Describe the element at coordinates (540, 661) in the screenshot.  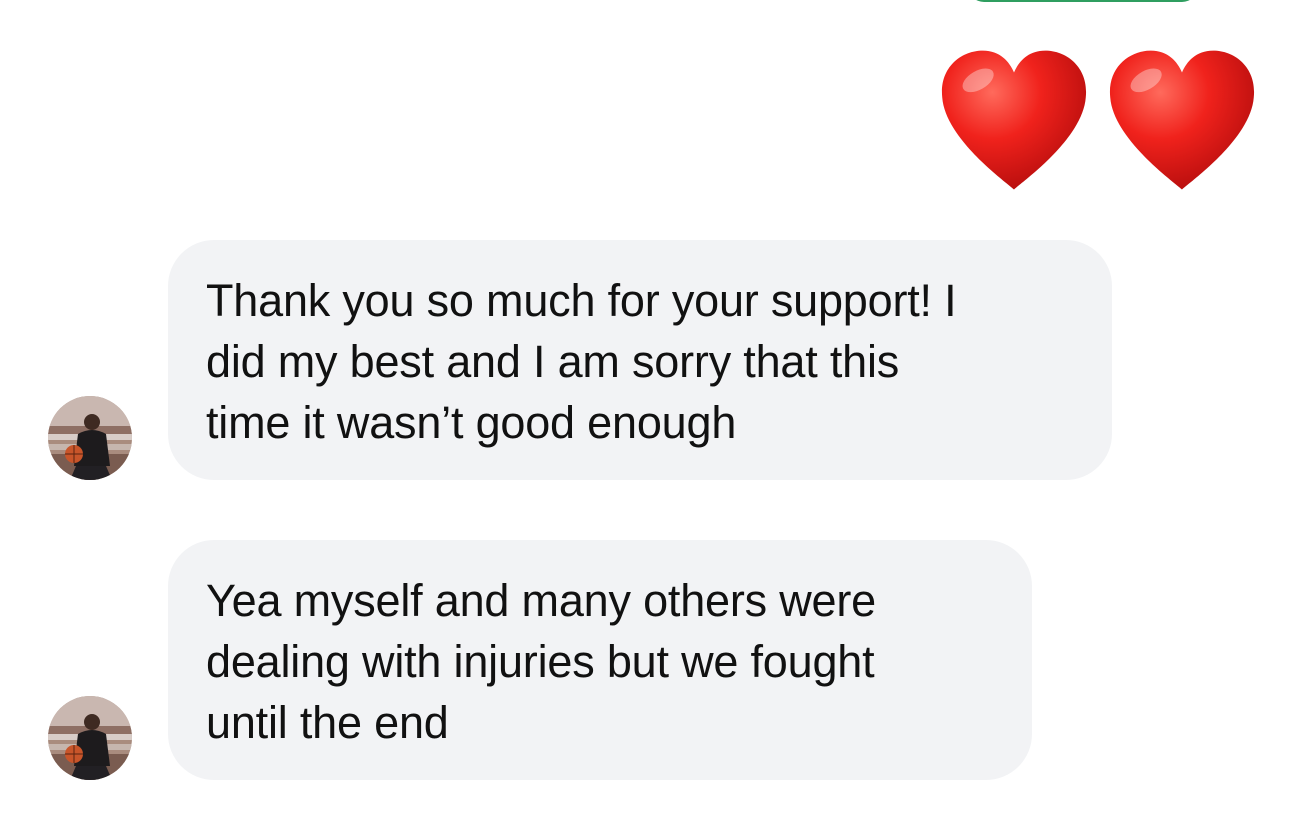
I see `message-text-line: dealing with injuries but we fought` at that location.